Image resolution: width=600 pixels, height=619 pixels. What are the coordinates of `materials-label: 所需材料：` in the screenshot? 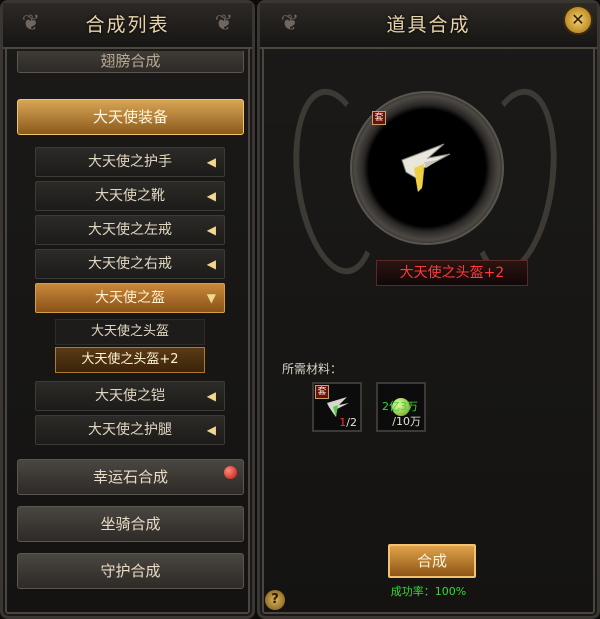 It's located at (312, 369).